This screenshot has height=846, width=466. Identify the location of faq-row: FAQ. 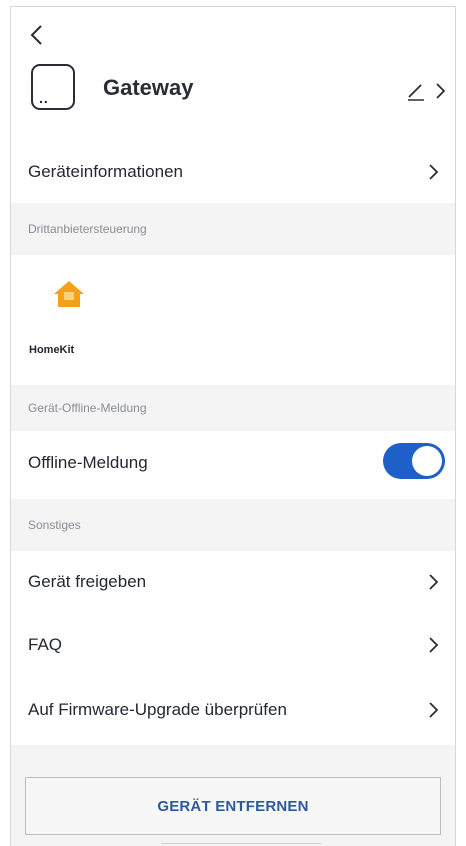
(233, 645).